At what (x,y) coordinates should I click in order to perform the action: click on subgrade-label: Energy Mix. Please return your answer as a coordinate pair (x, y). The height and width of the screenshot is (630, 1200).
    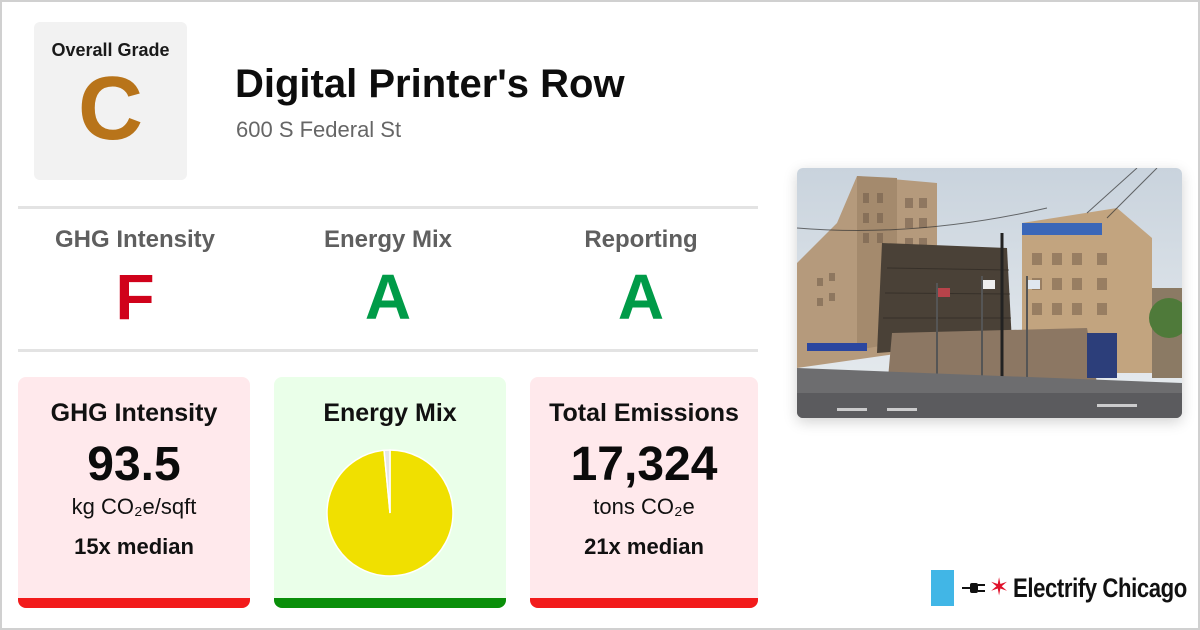
    Looking at the image, I should click on (388, 239).